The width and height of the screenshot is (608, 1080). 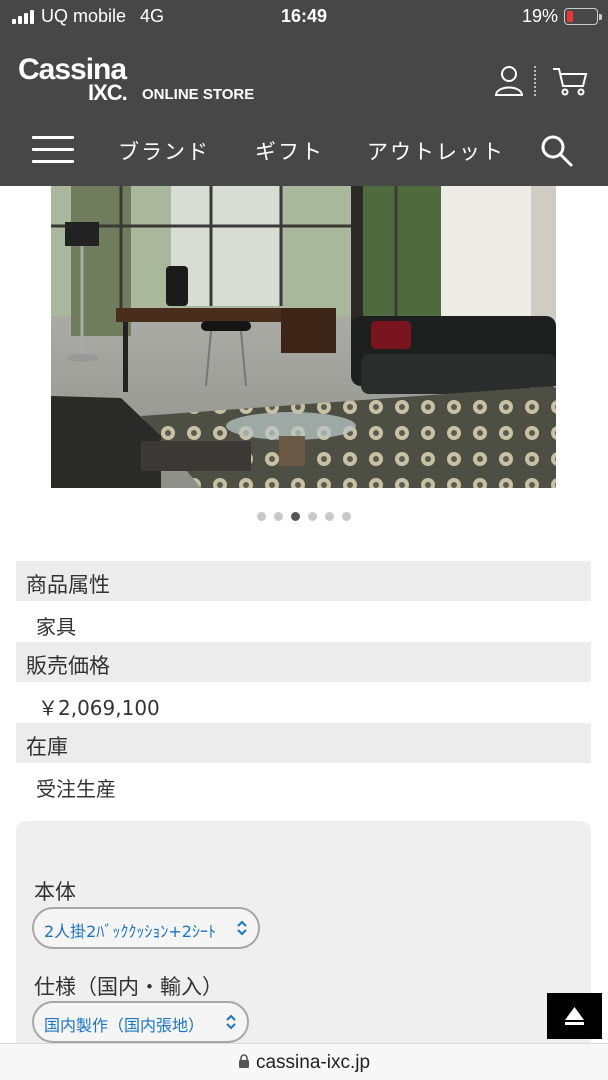 What do you see at coordinates (535, 81) in the screenshot?
I see `header-divider` at bounding box center [535, 81].